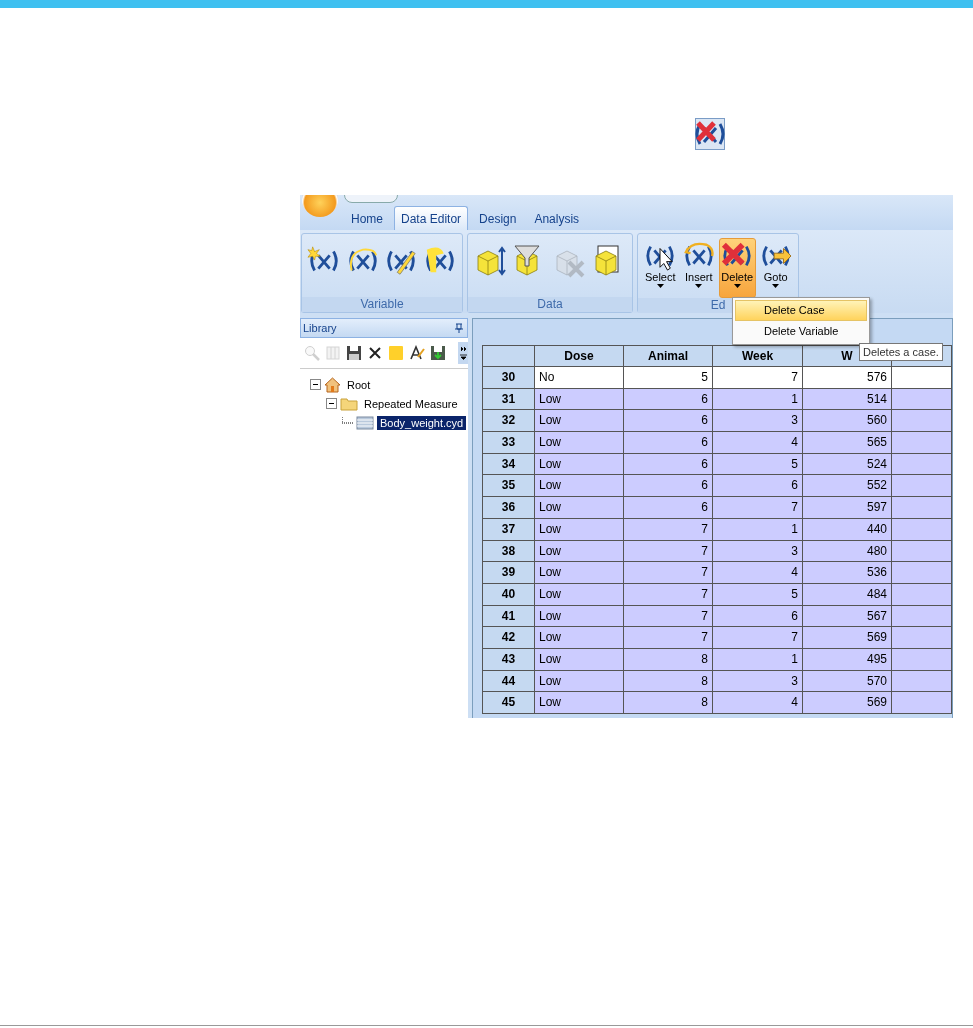 This screenshot has height=1028, width=973. What do you see at coordinates (847, 378) in the screenshot?
I see `table-cell: 576` at bounding box center [847, 378].